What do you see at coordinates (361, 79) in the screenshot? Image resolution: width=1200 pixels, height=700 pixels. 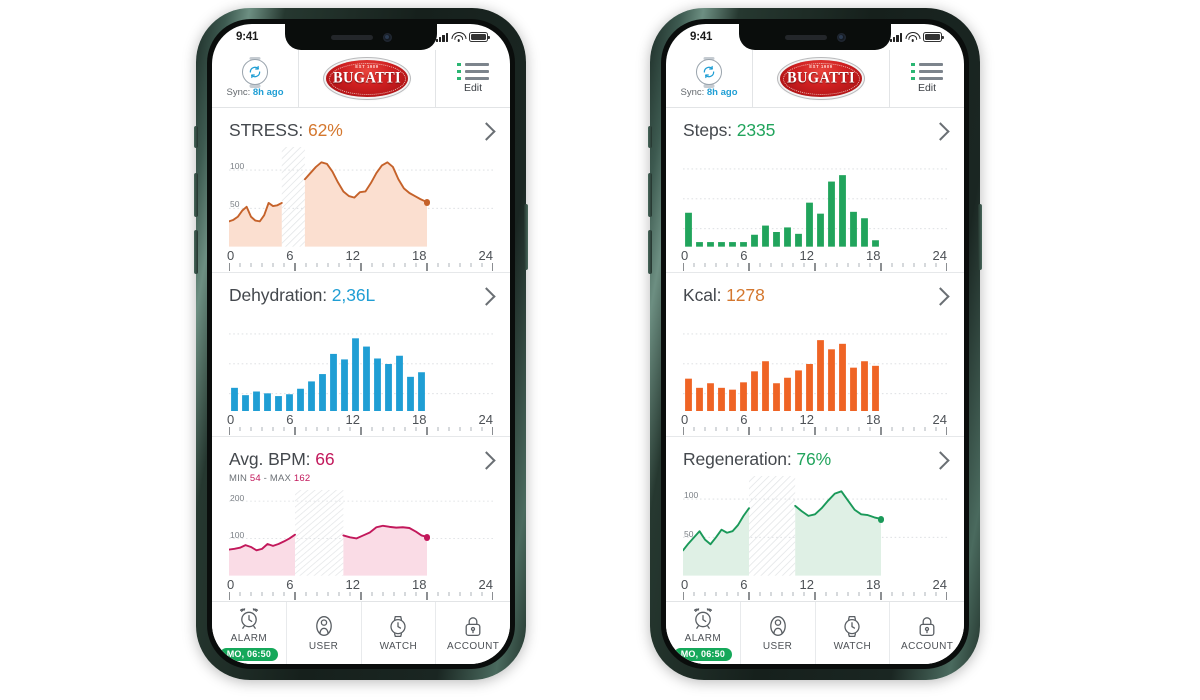 I see `app-header: Sync: 8h ago EST 1909 BUGATTI Edit` at bounding box center [361, 79].